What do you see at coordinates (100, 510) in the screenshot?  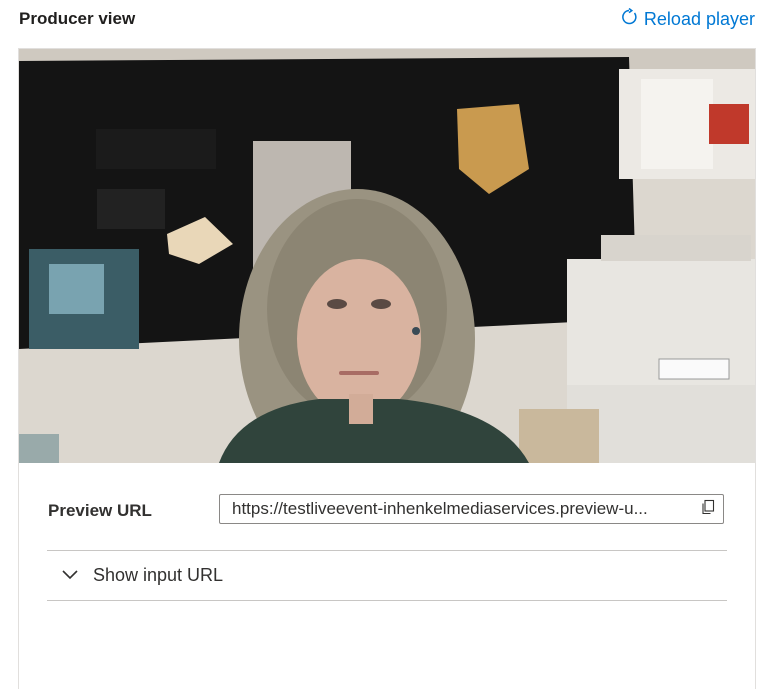 I see `preview-url-label: Preview URL` at bounding box center [100, 510].